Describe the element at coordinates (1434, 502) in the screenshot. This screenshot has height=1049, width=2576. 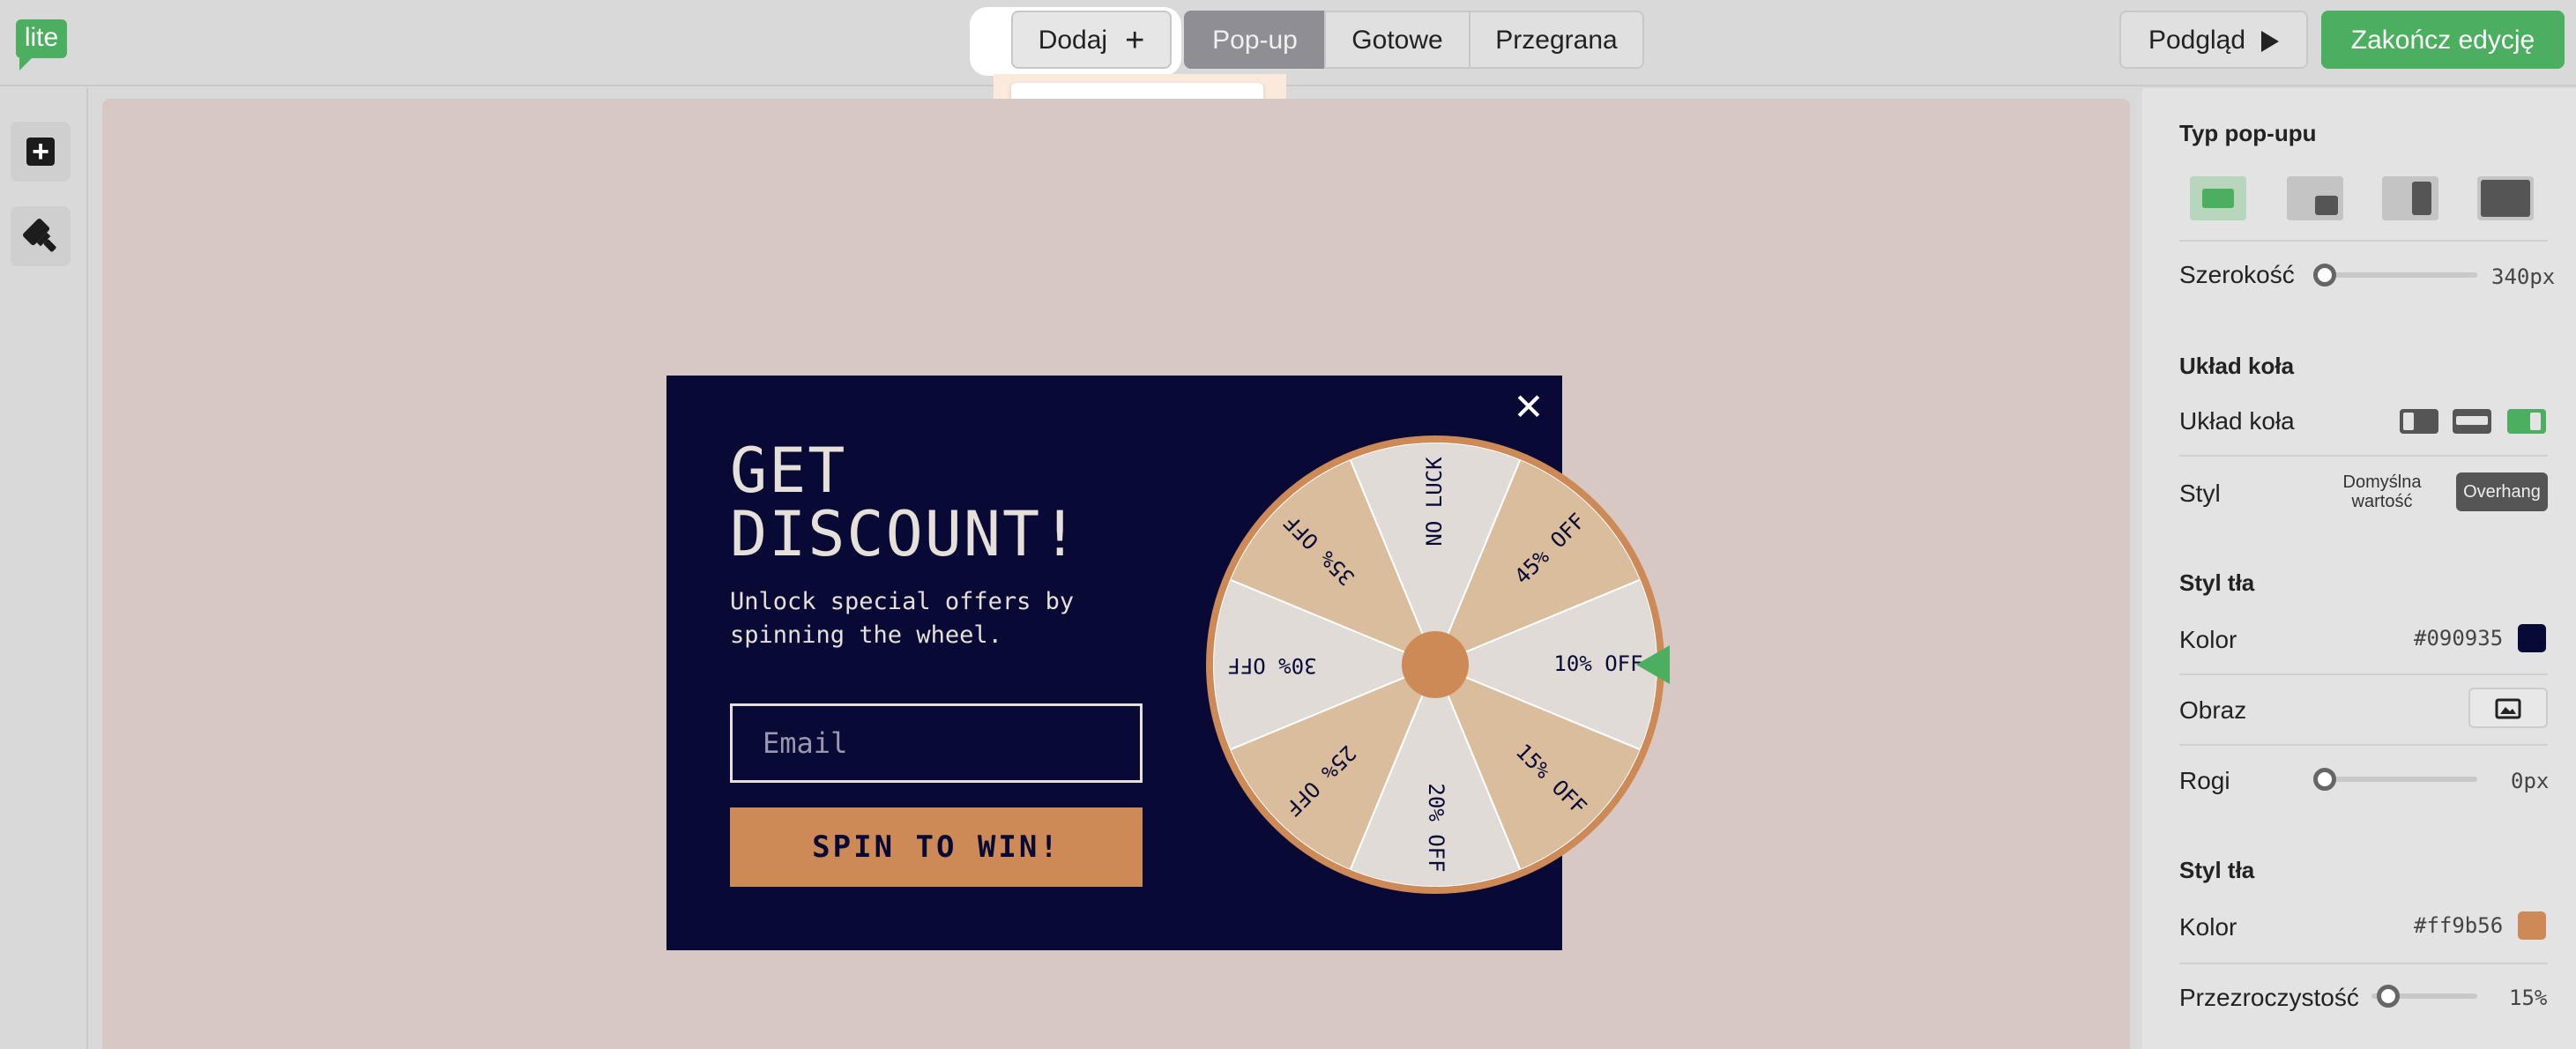
I see `wheel-segment-label: NO LUCK` at that location.